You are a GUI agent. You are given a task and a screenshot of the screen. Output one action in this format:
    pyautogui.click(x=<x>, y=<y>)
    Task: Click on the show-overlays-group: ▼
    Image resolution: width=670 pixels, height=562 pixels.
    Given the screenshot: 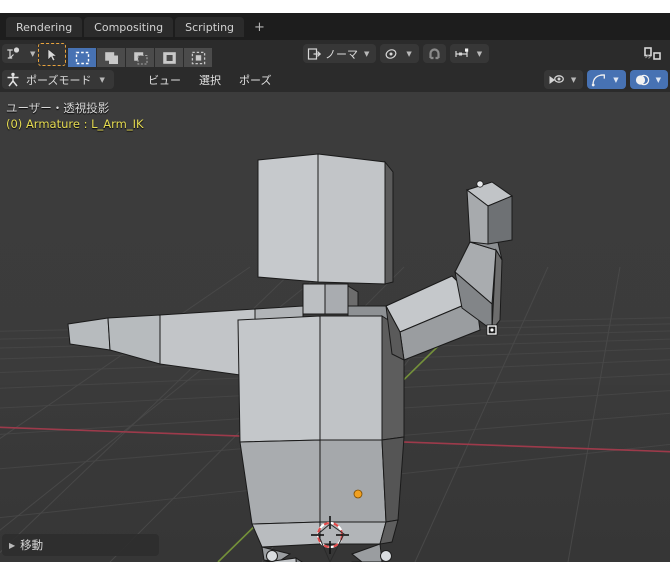 What is the action you would take?
    pyautogui.click(x=648, y=79)
    